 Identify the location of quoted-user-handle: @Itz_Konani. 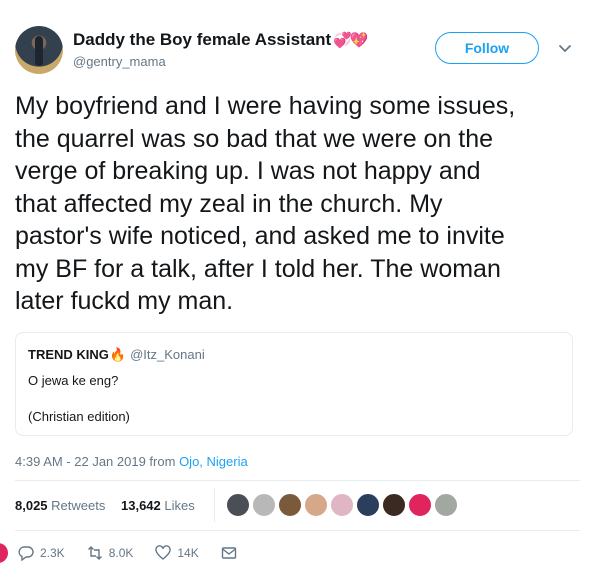
(167, 354).